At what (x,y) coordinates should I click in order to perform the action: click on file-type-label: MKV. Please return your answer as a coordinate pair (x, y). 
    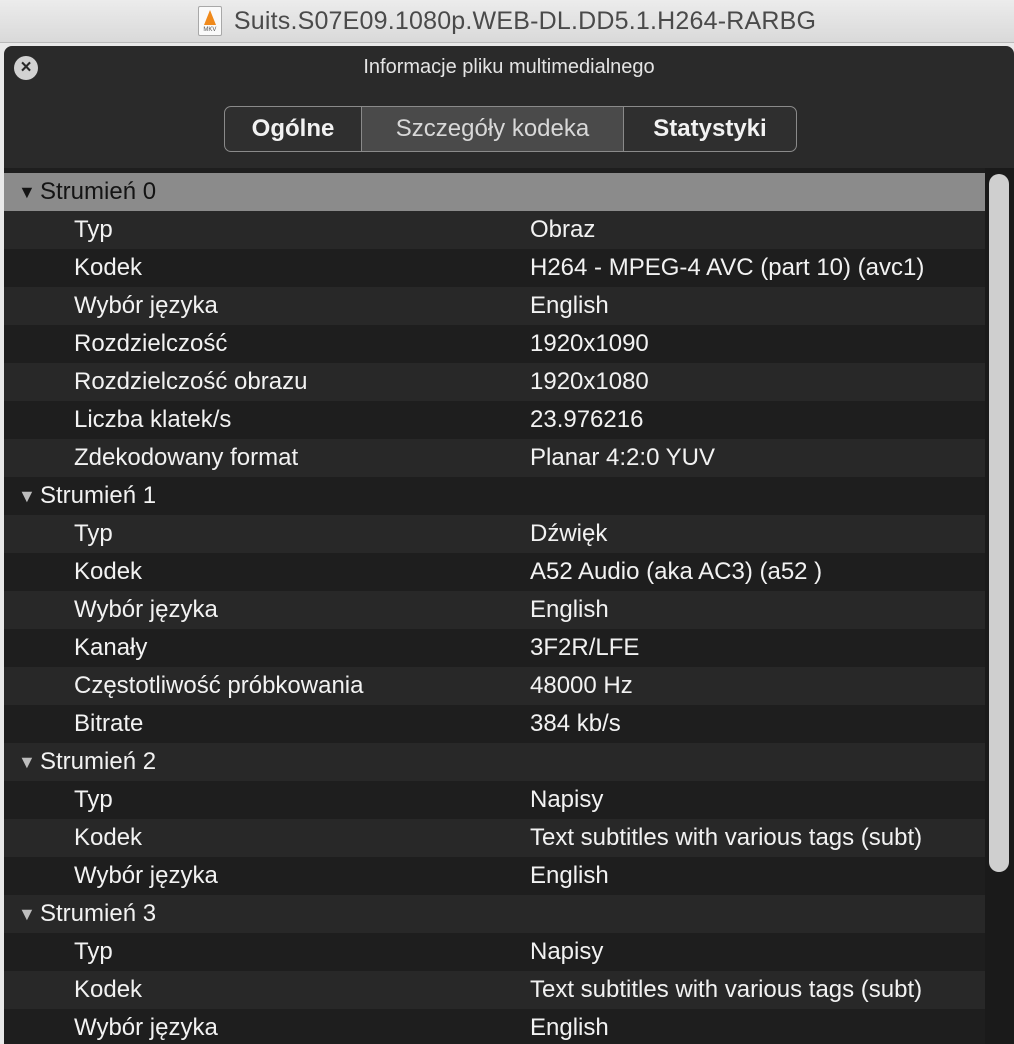
    Looking at the image, I should click on (210, 30).